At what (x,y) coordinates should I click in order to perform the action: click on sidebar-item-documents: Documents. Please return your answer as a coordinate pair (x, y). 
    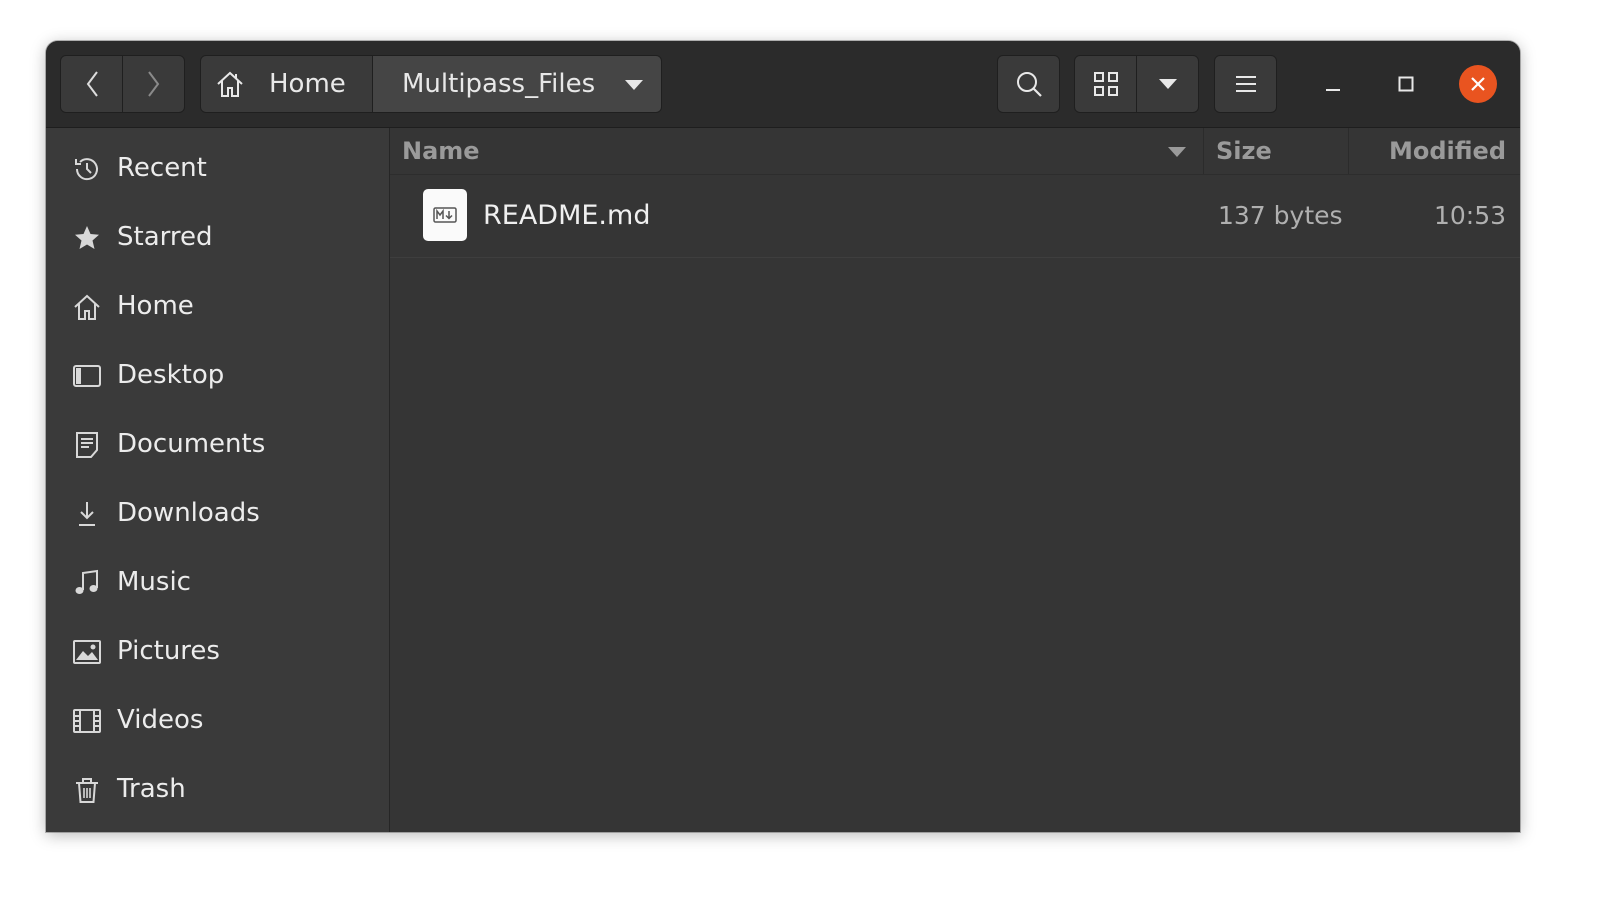
    Looking at the image, I should click on (217, 444).